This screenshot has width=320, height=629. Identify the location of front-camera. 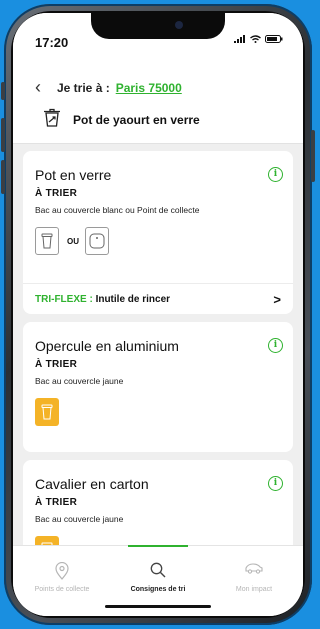
(179, 25).